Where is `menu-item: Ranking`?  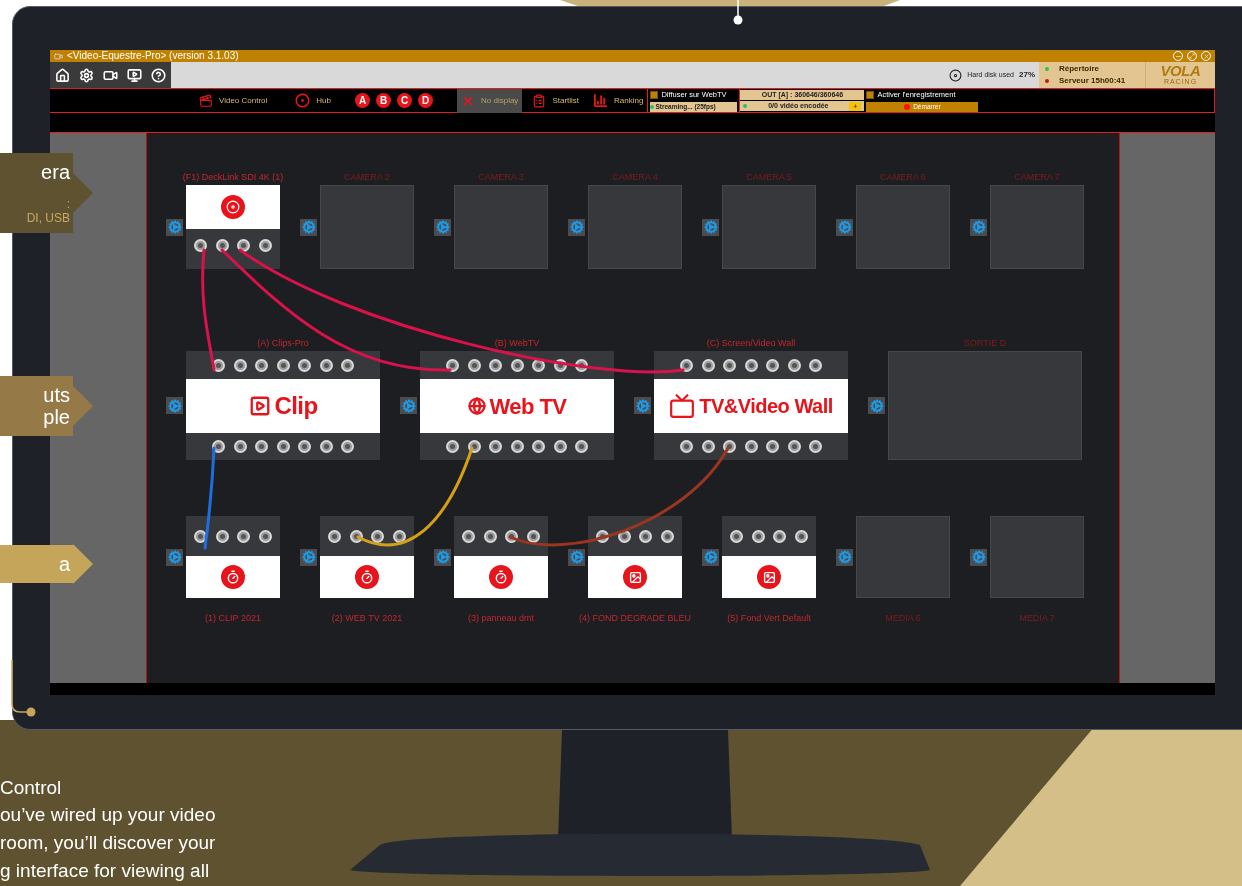
menu-item: Ranking is located at coordinates (618, 100).